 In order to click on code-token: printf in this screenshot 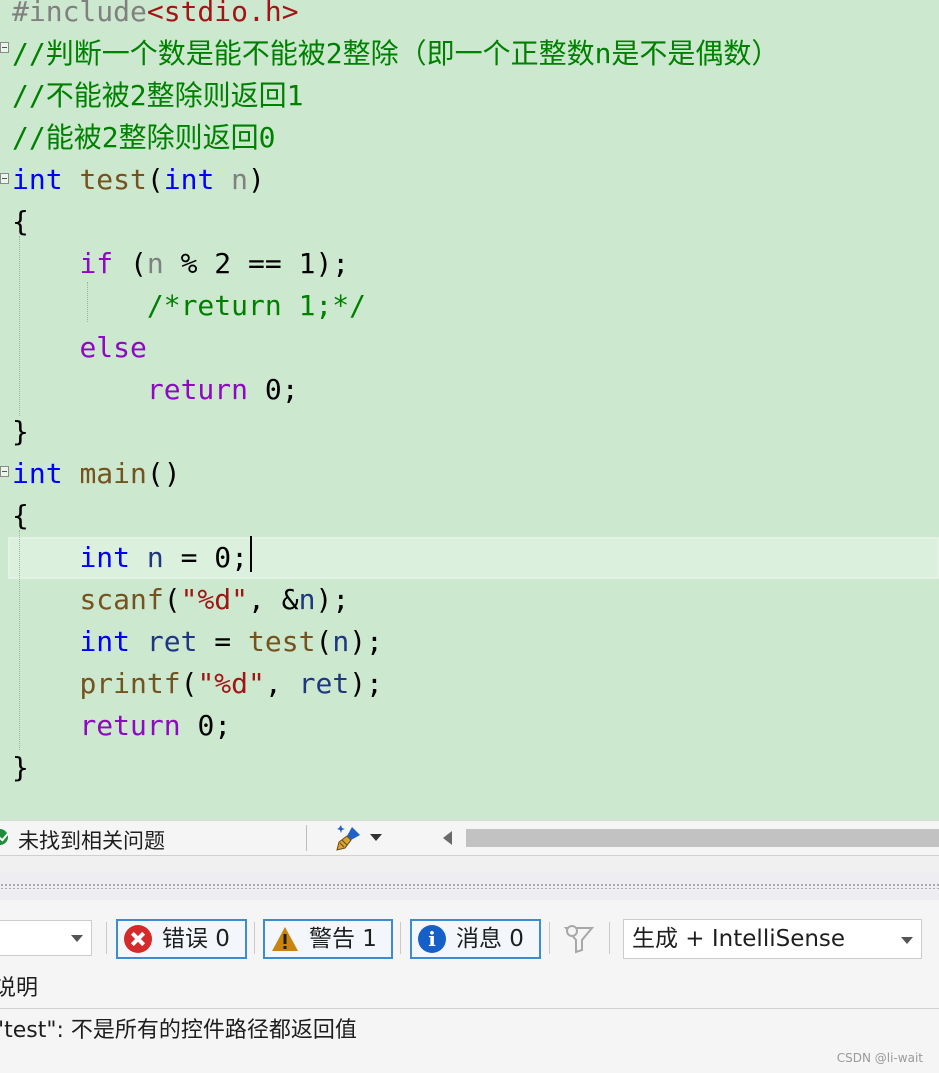, I will do `click(130, 683)`.